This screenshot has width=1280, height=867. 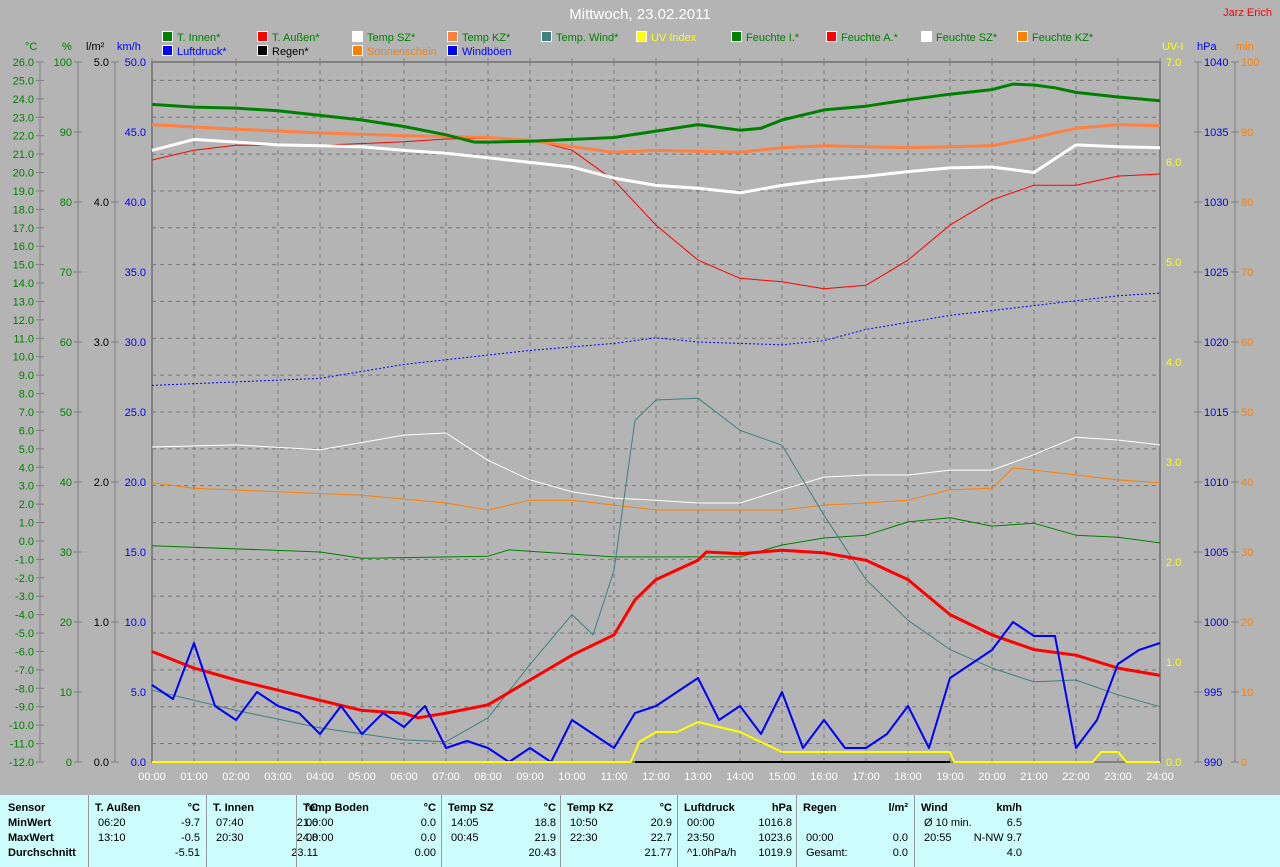 What do you see at coordinates (658, 853) in the screenshot?
I see `table-cell: 21.77` at bounding box center [658, 853].